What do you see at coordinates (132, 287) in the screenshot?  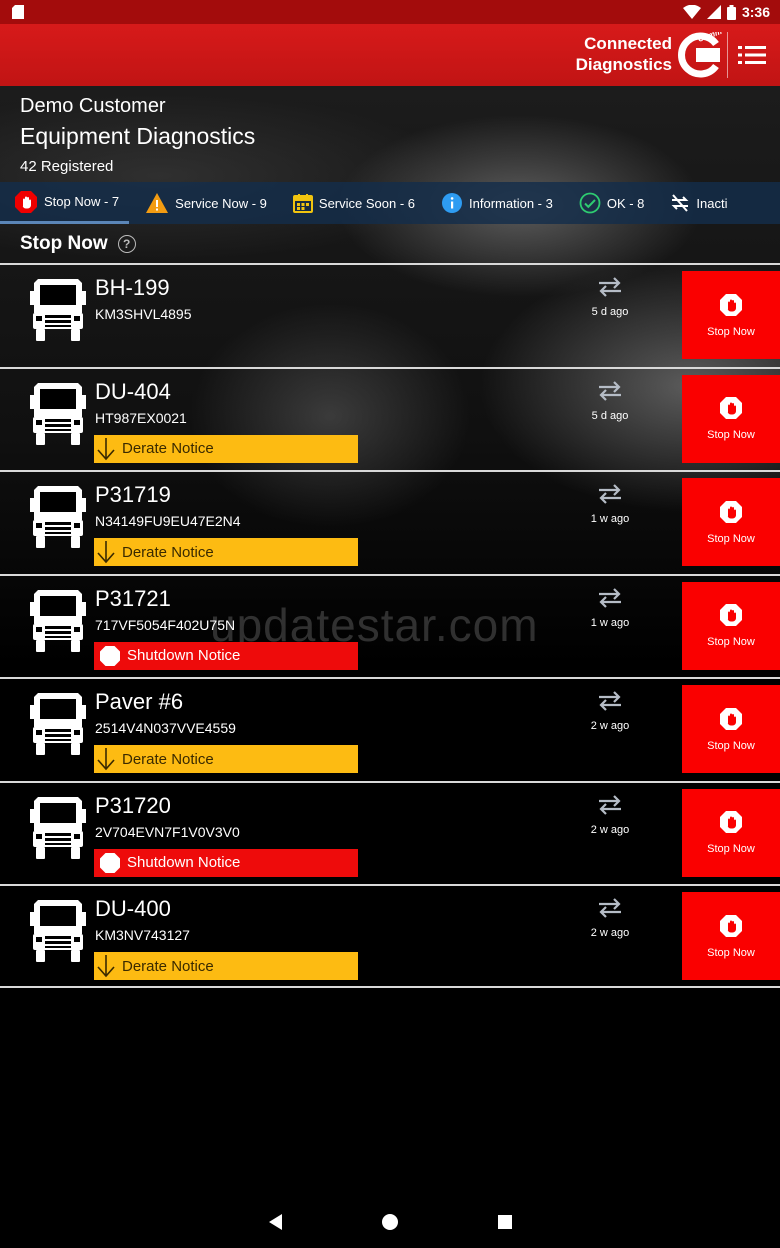 I see `equipment-name: BH-199` at bounding box center [132, 287].